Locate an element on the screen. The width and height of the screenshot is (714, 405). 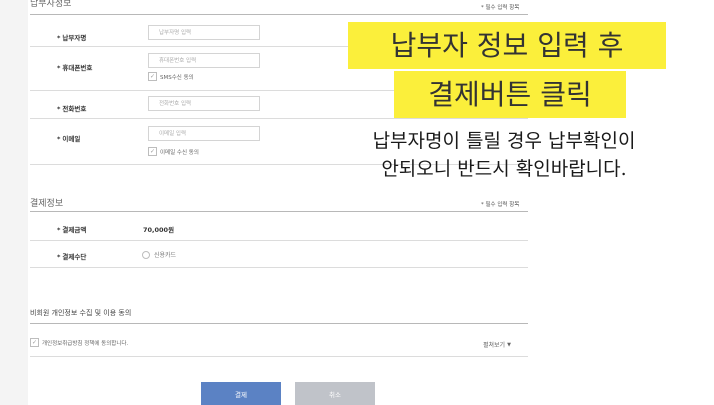
payment-section-divider is located at coordinates (279, 211).